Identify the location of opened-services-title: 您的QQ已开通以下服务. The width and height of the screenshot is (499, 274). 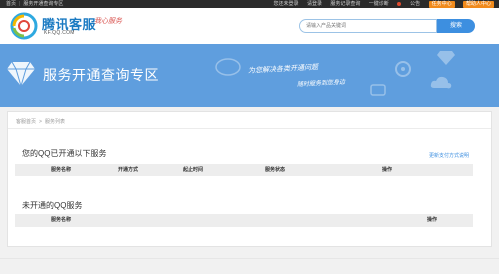
(64, 153).